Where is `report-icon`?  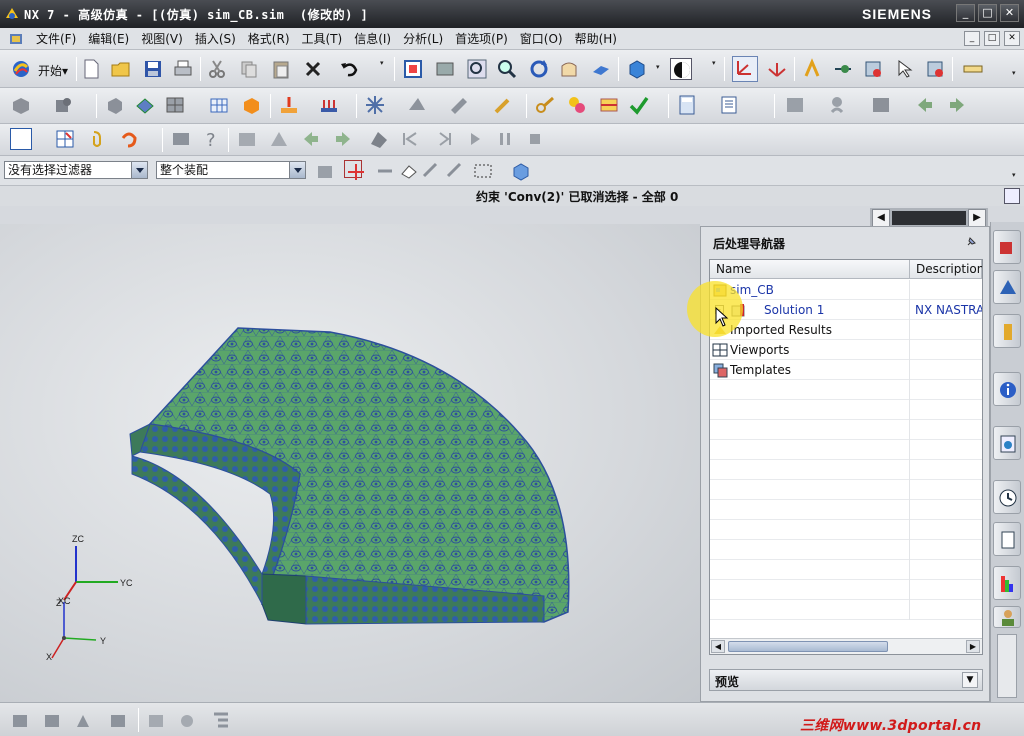
report-icon is located at coordinates (609, 105).